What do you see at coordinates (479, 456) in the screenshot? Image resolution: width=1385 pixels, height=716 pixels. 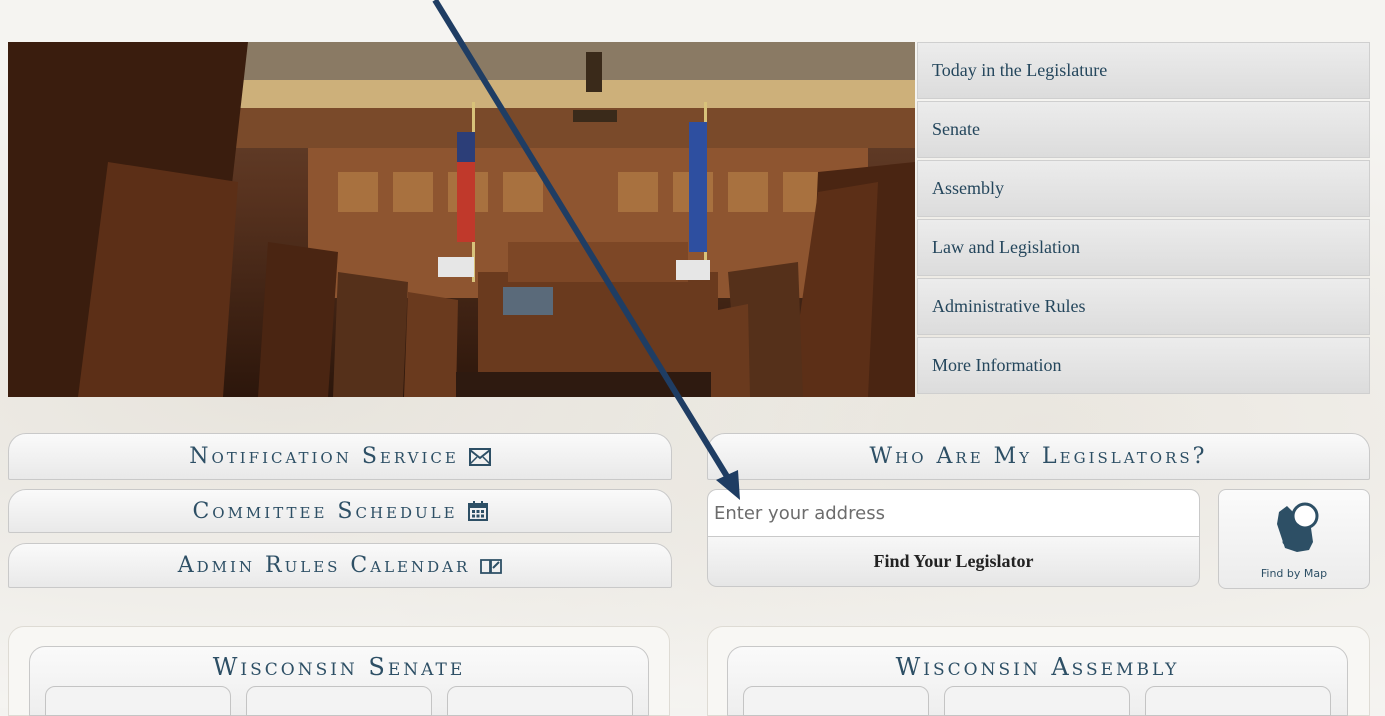 I see `envelope-icon` at bounding box center [479, 456].